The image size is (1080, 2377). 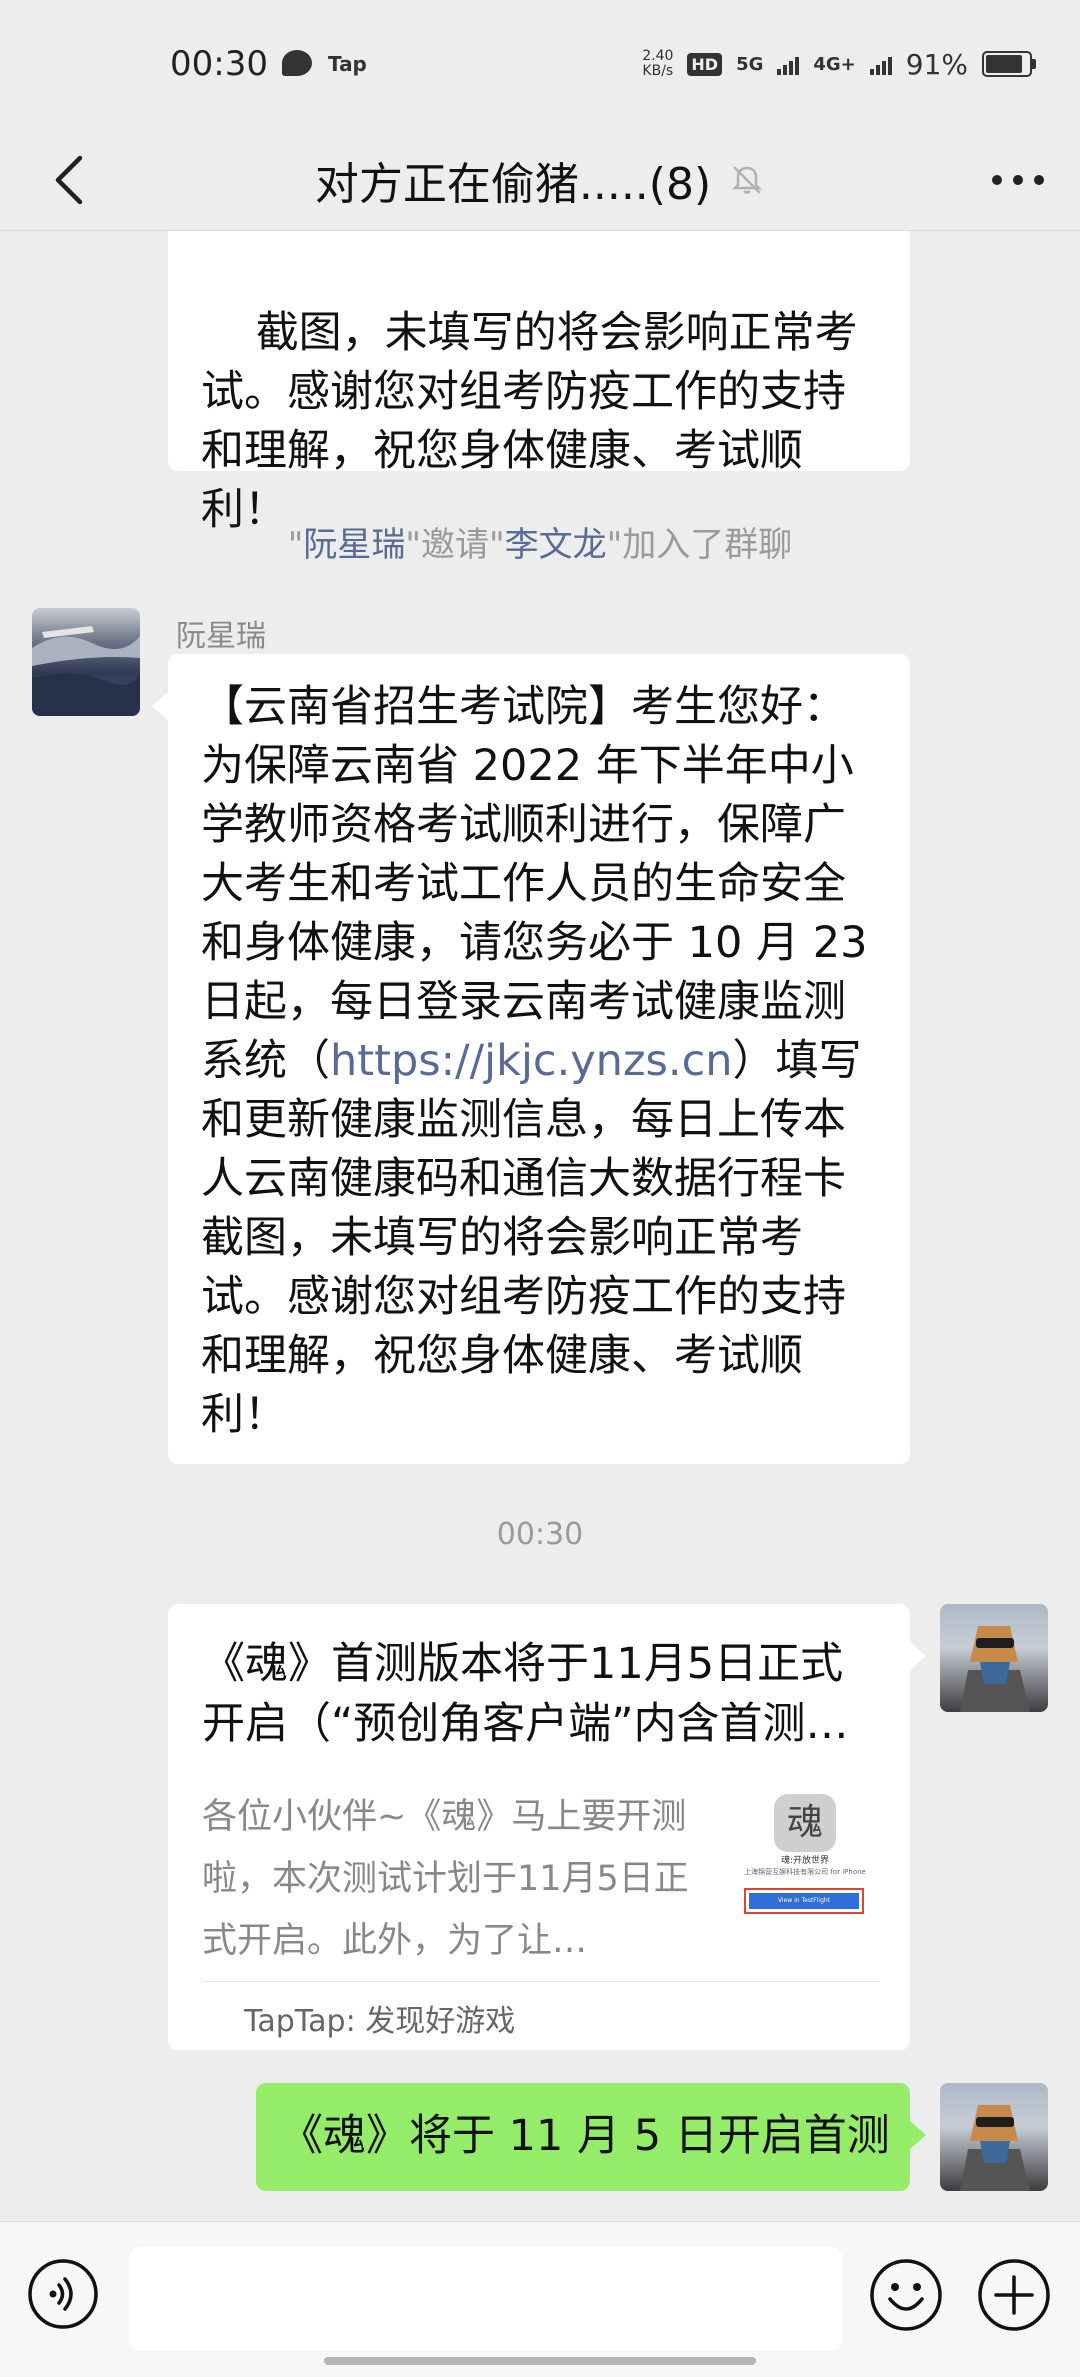 I want to click on sender-avatar, so click(x=86, y=662).